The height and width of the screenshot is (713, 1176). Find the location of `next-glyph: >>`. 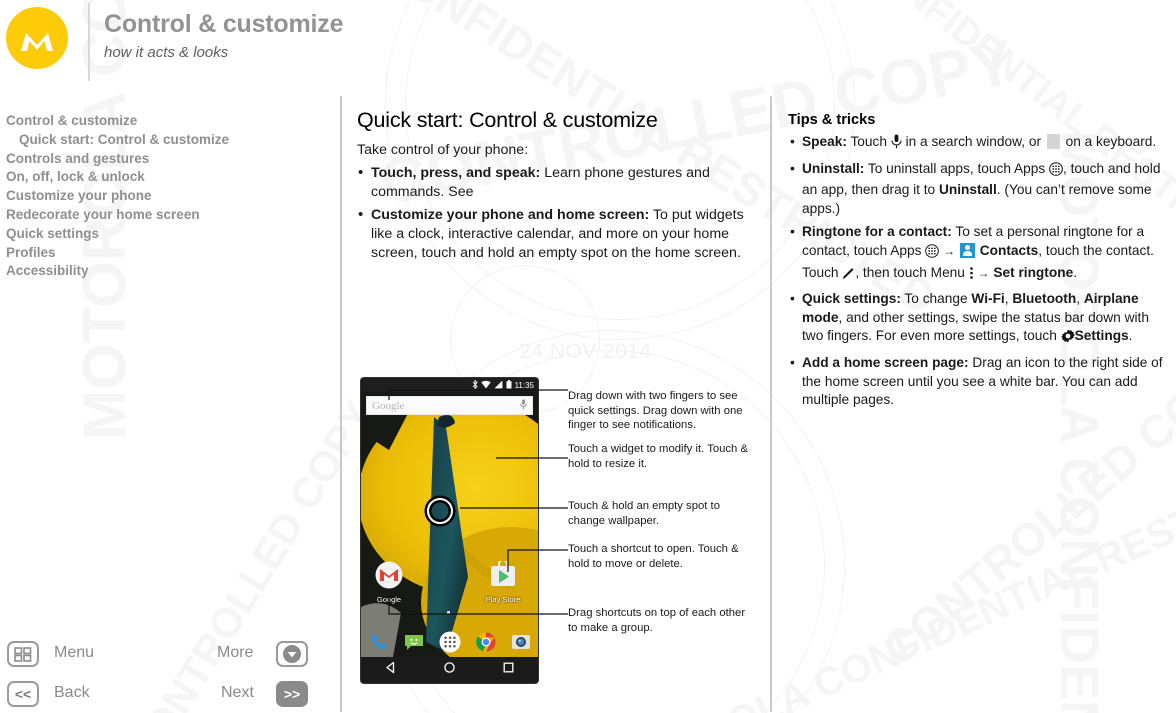

next-glyph: >> is located at coordinates (292, 694).